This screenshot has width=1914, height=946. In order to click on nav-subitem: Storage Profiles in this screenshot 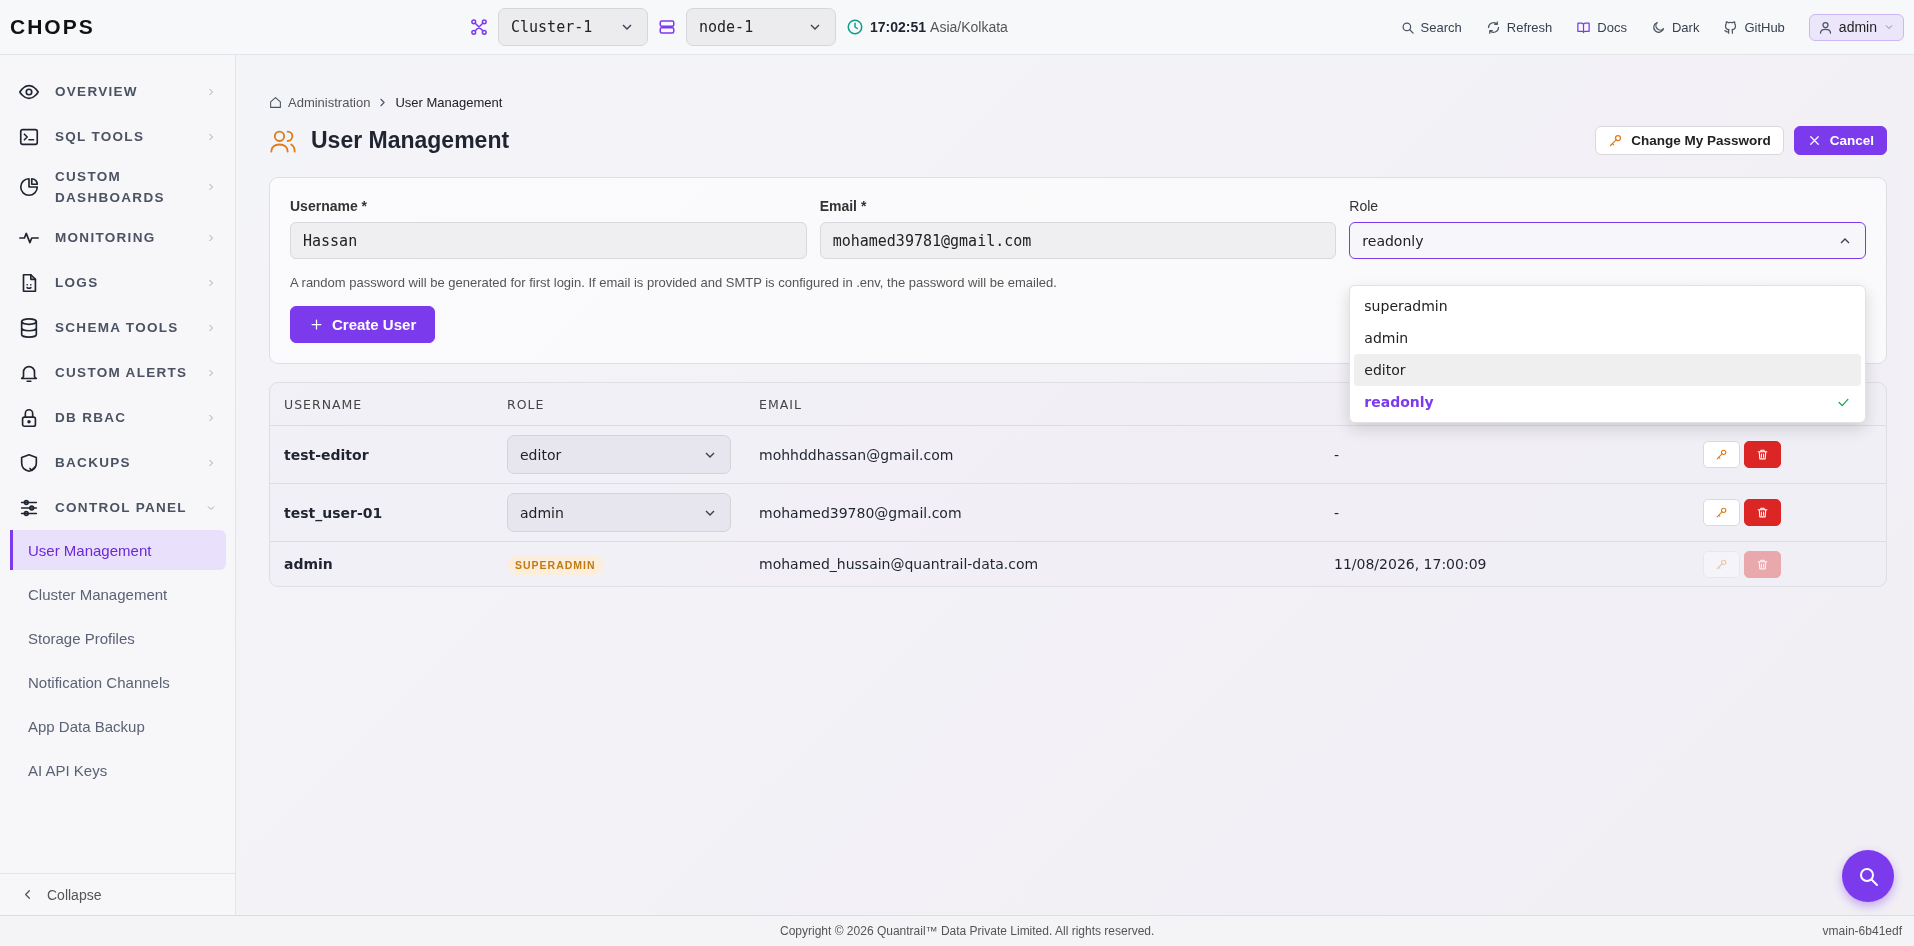, I will do `click(118, 638)`.